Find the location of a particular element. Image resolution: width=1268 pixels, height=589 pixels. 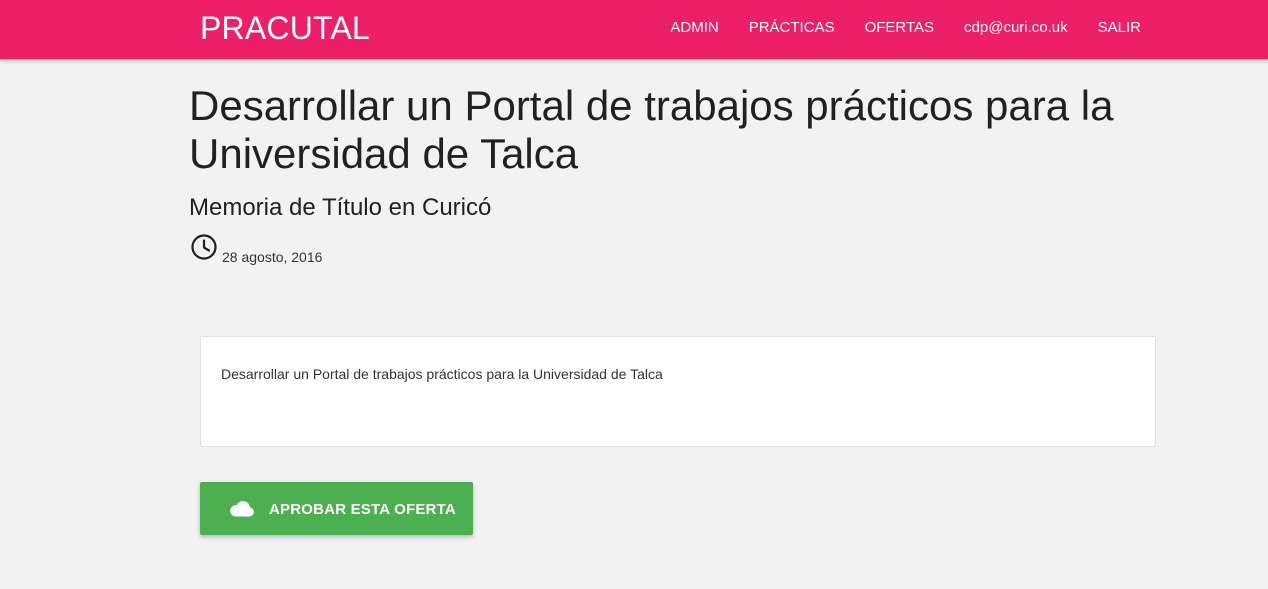

nav-link-user-email: cdp@curi.co.uk is located at coordinates (1016, 28).